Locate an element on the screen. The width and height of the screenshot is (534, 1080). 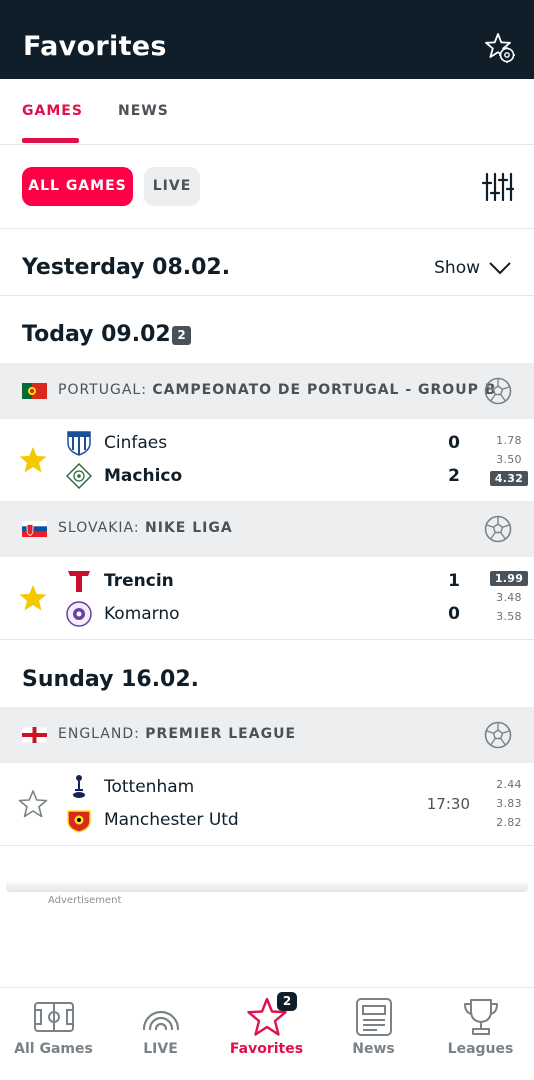
favorites-count-badge: 2 is located at coordinates (287, 1001).